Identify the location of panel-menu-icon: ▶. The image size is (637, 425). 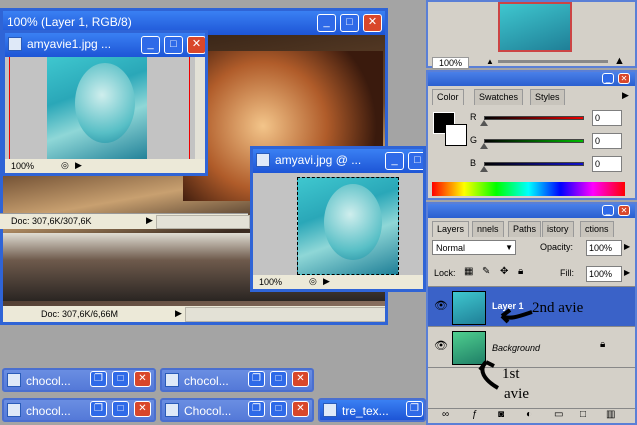
(625, 95).